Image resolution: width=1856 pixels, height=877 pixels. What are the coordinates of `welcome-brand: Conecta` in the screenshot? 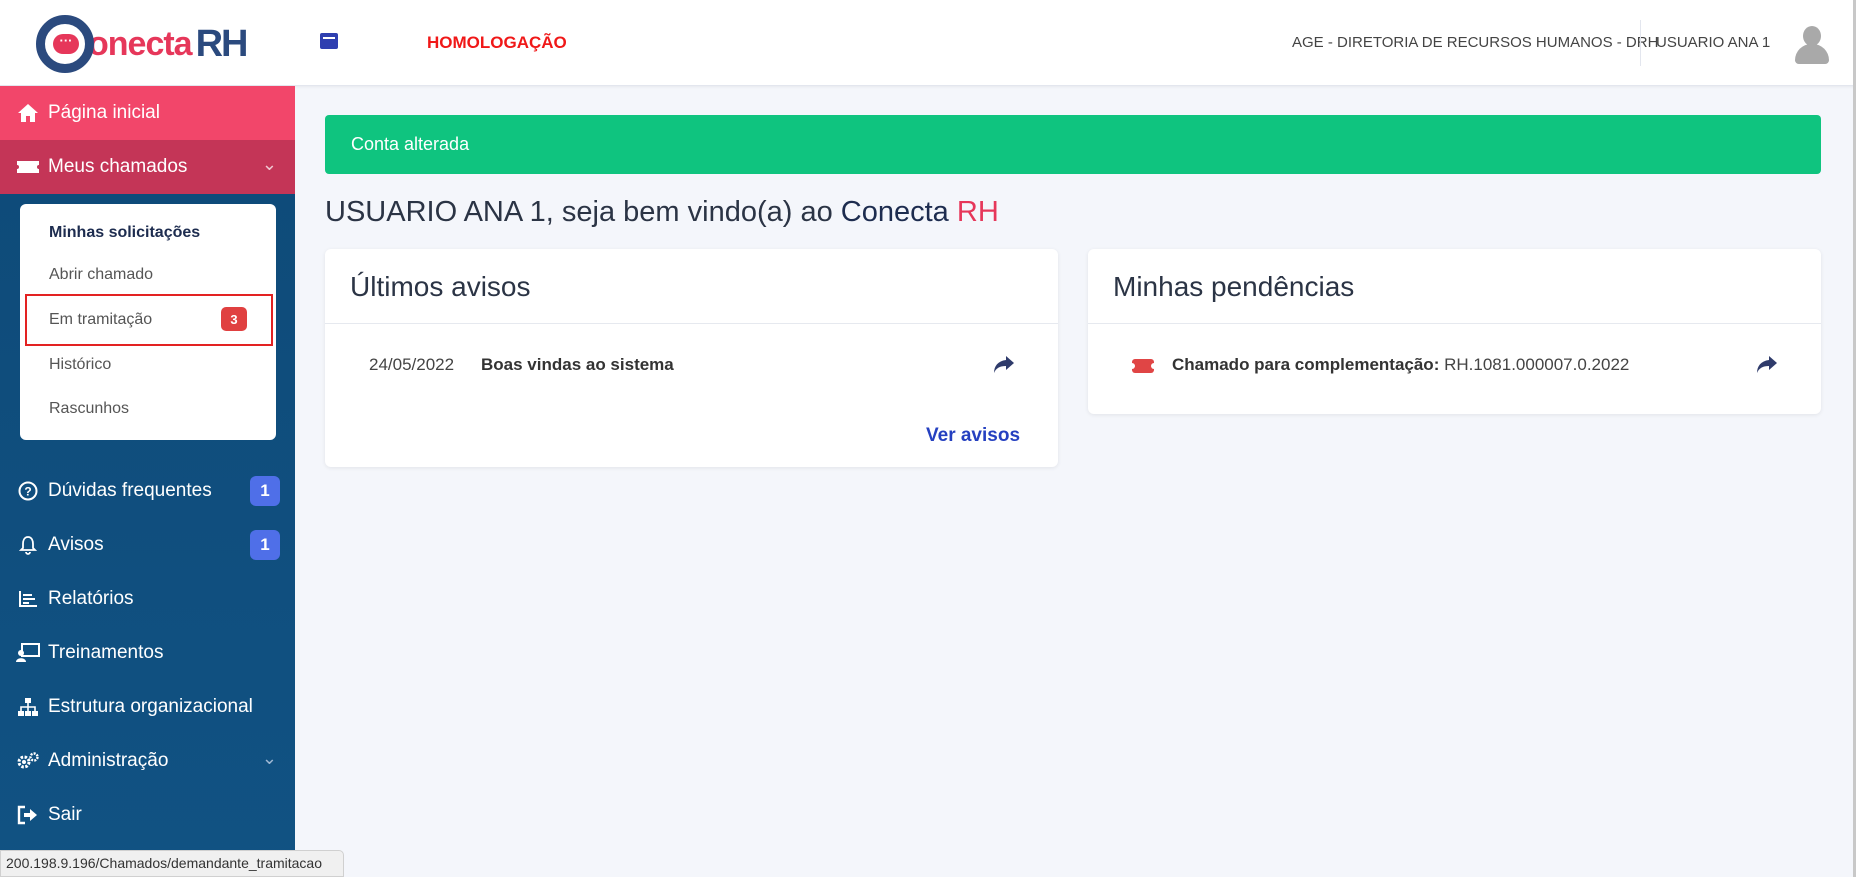 It's located at (894, 212).